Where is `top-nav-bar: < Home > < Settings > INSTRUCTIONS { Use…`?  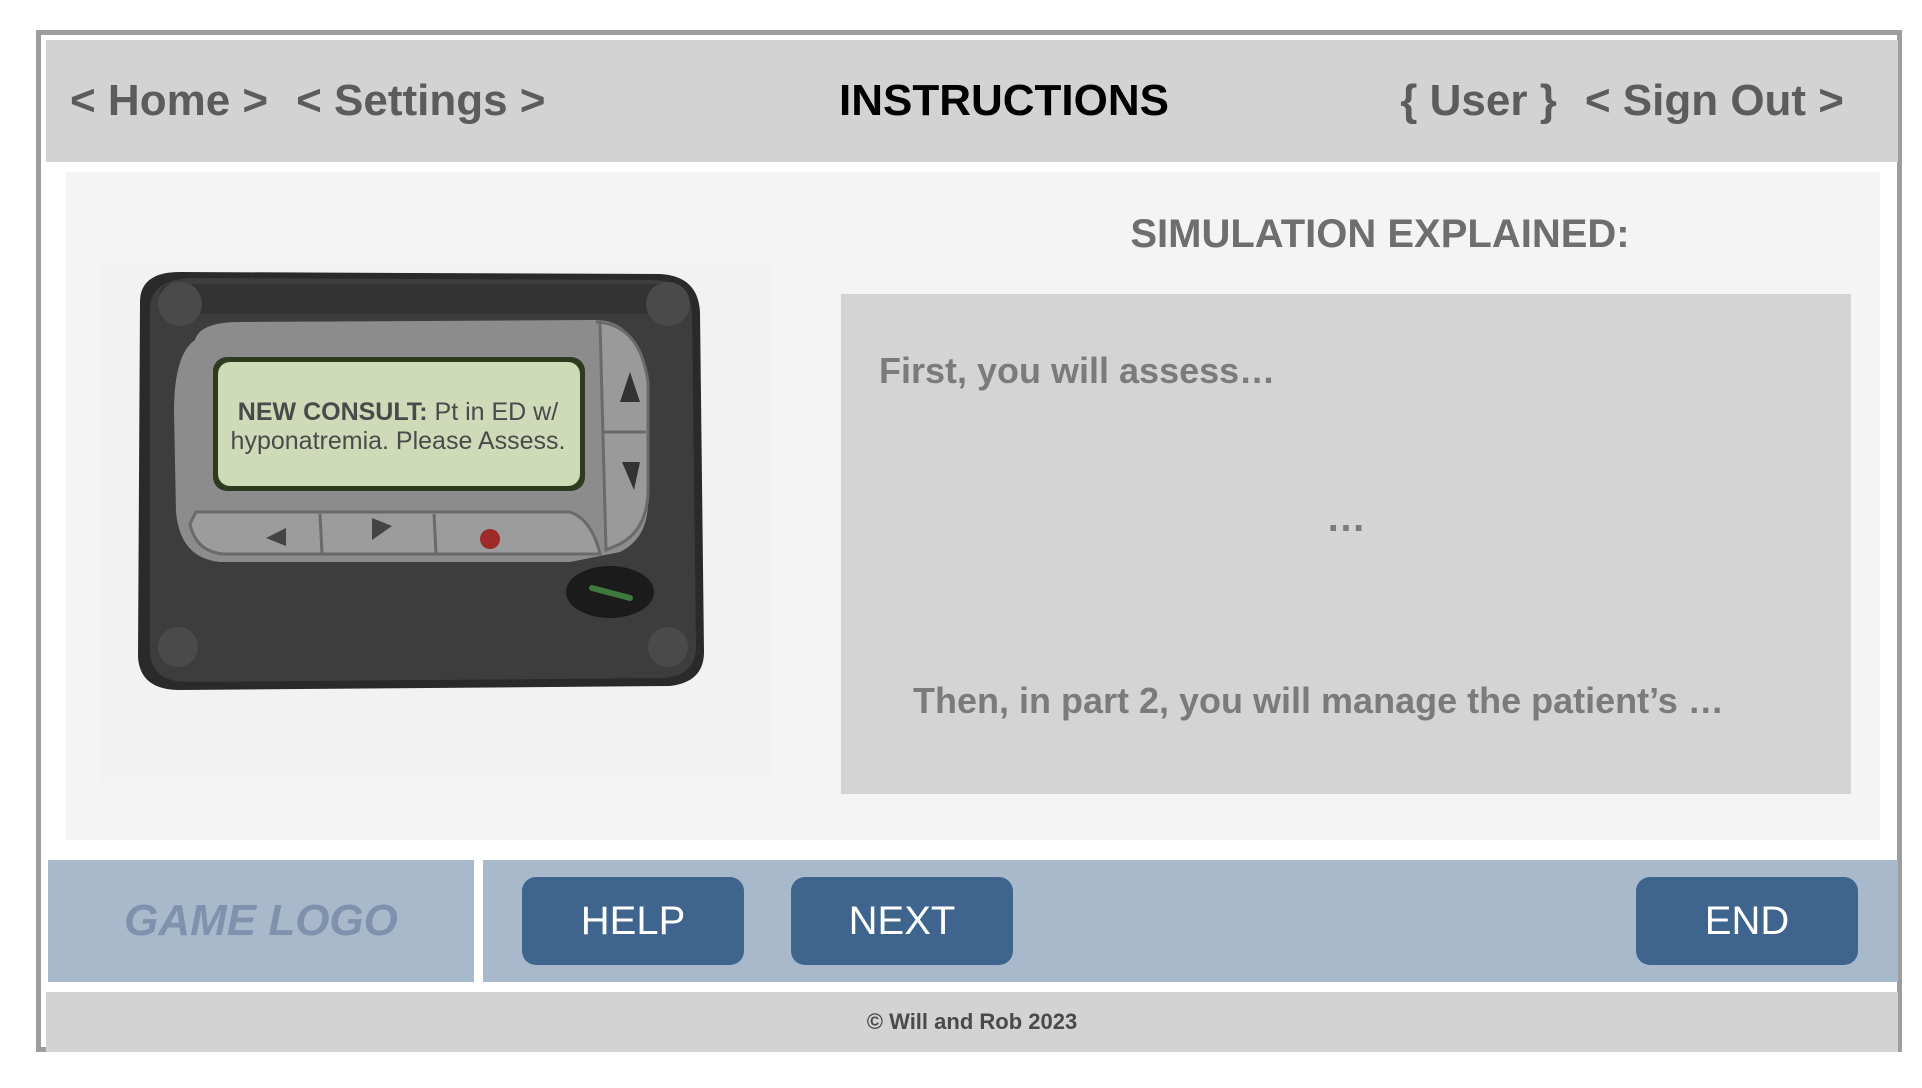
top-nav-bar: < Home > < Settings > INSTRUCTIONS { Use… is located at coordinates (972, 101).